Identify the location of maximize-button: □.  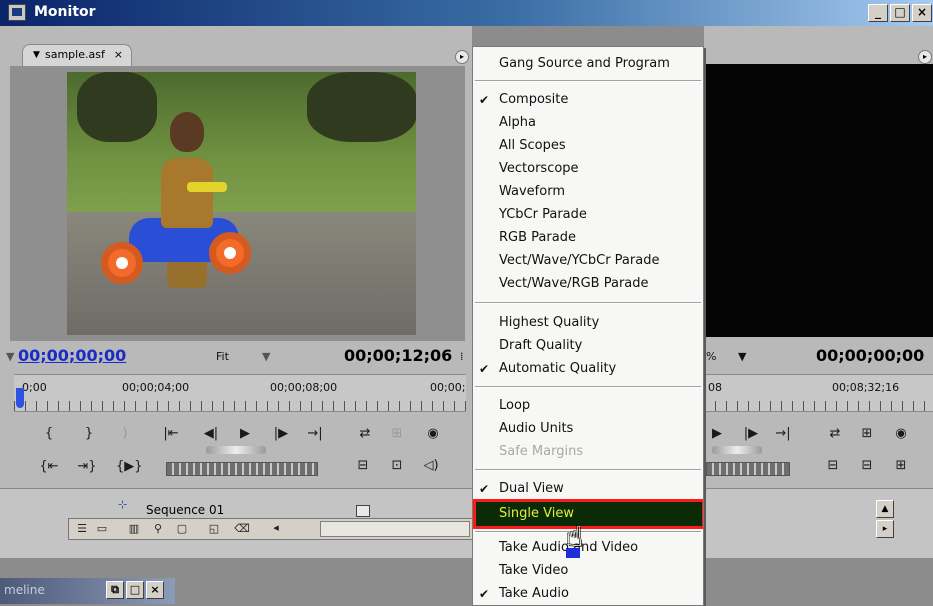
(900, 13).